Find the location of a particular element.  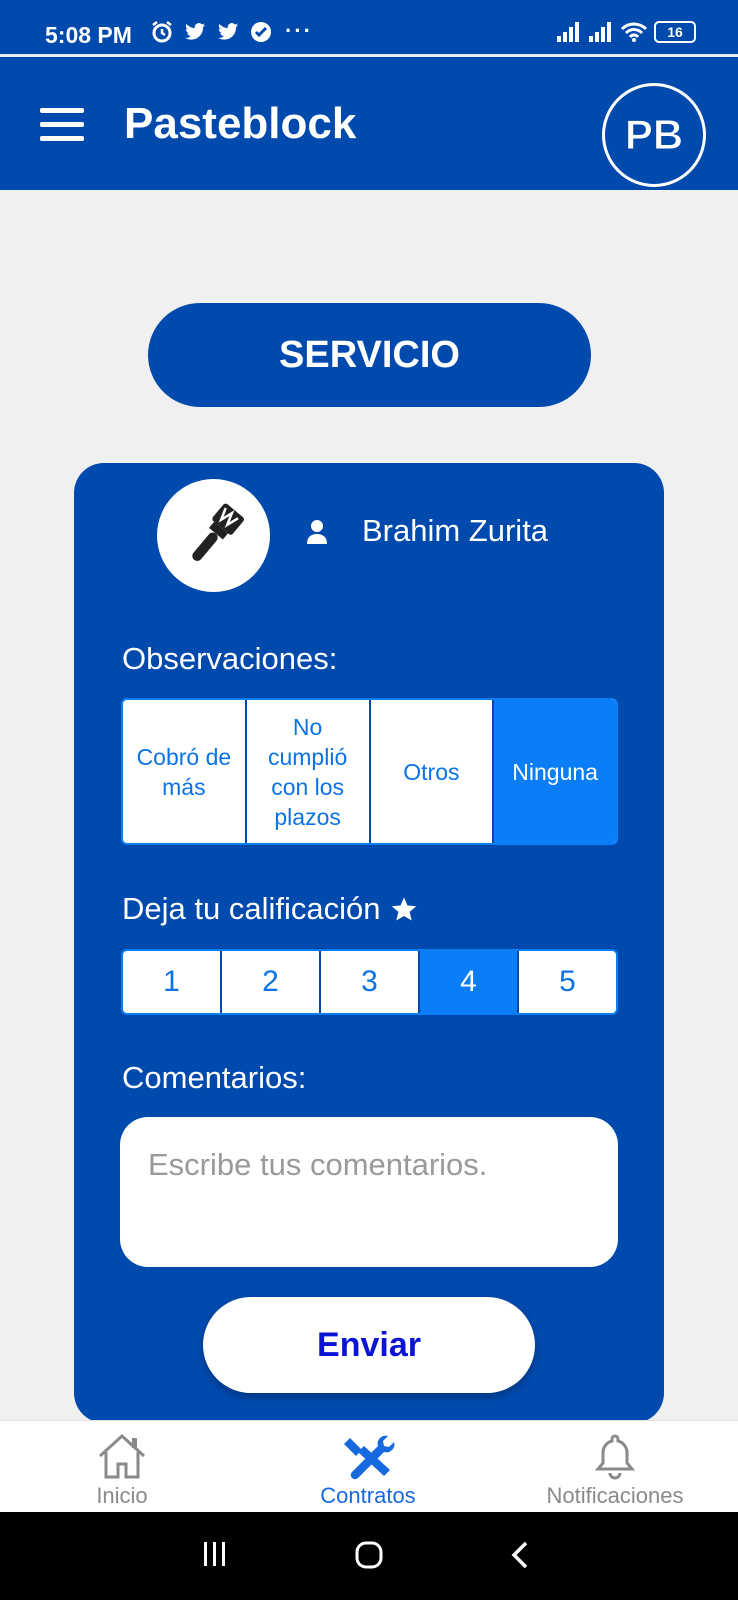

rating-label: Deja tu calificación is located at coordinates (270, 909).